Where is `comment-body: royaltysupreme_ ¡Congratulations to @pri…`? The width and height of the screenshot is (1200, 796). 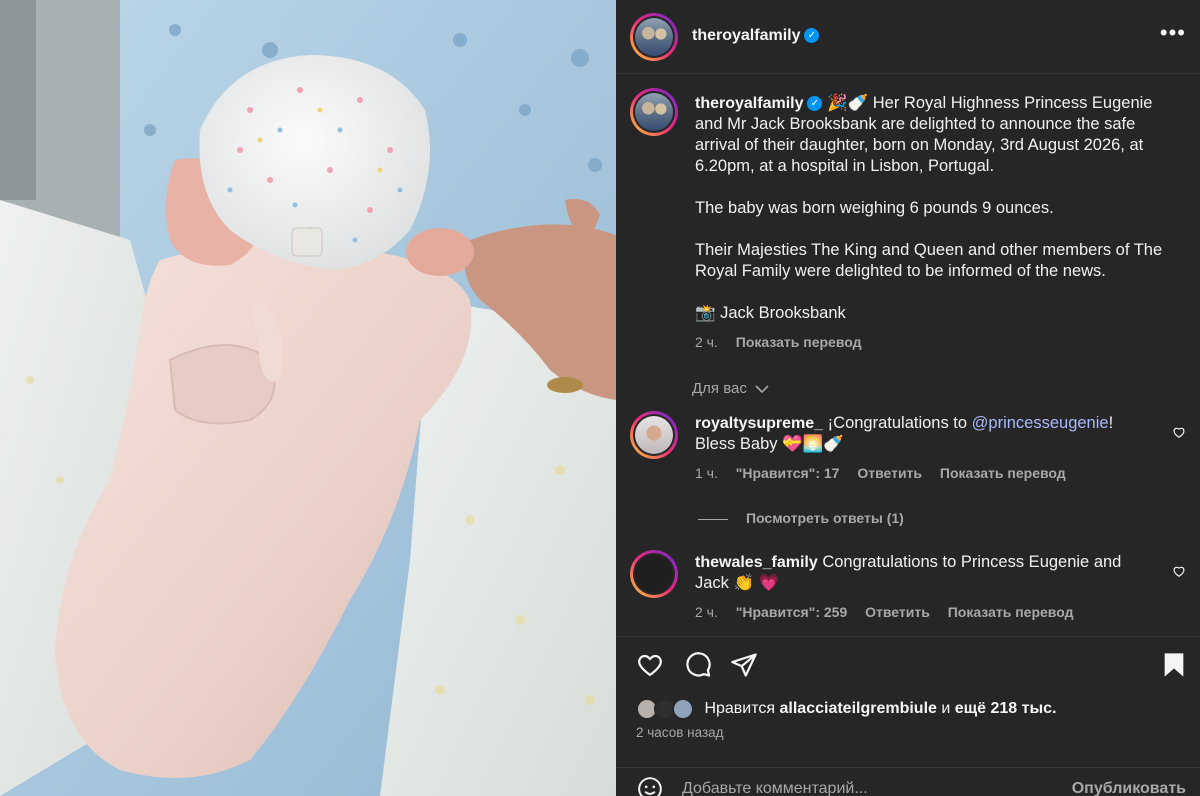
comment-body: royaltysupreme_ ¡Congratulations to @pri… is located at coordinates (920, 448).